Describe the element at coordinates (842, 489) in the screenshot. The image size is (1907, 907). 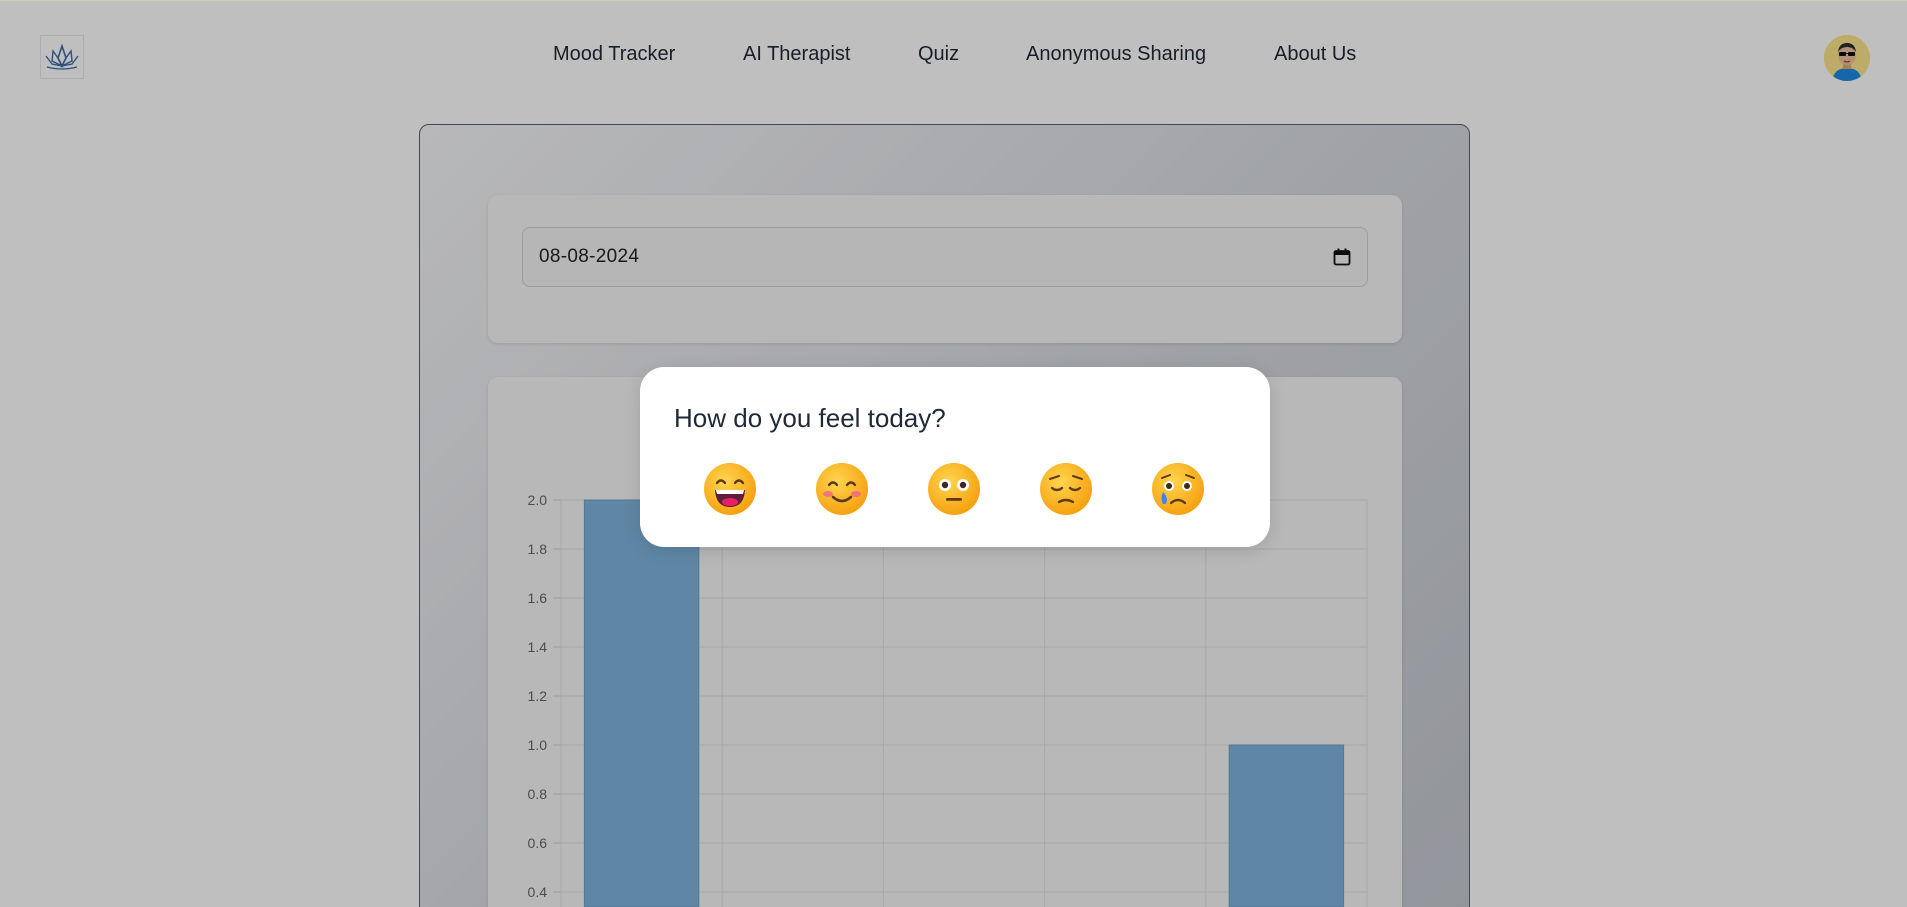
I see `smiling-face-icon` at that location.